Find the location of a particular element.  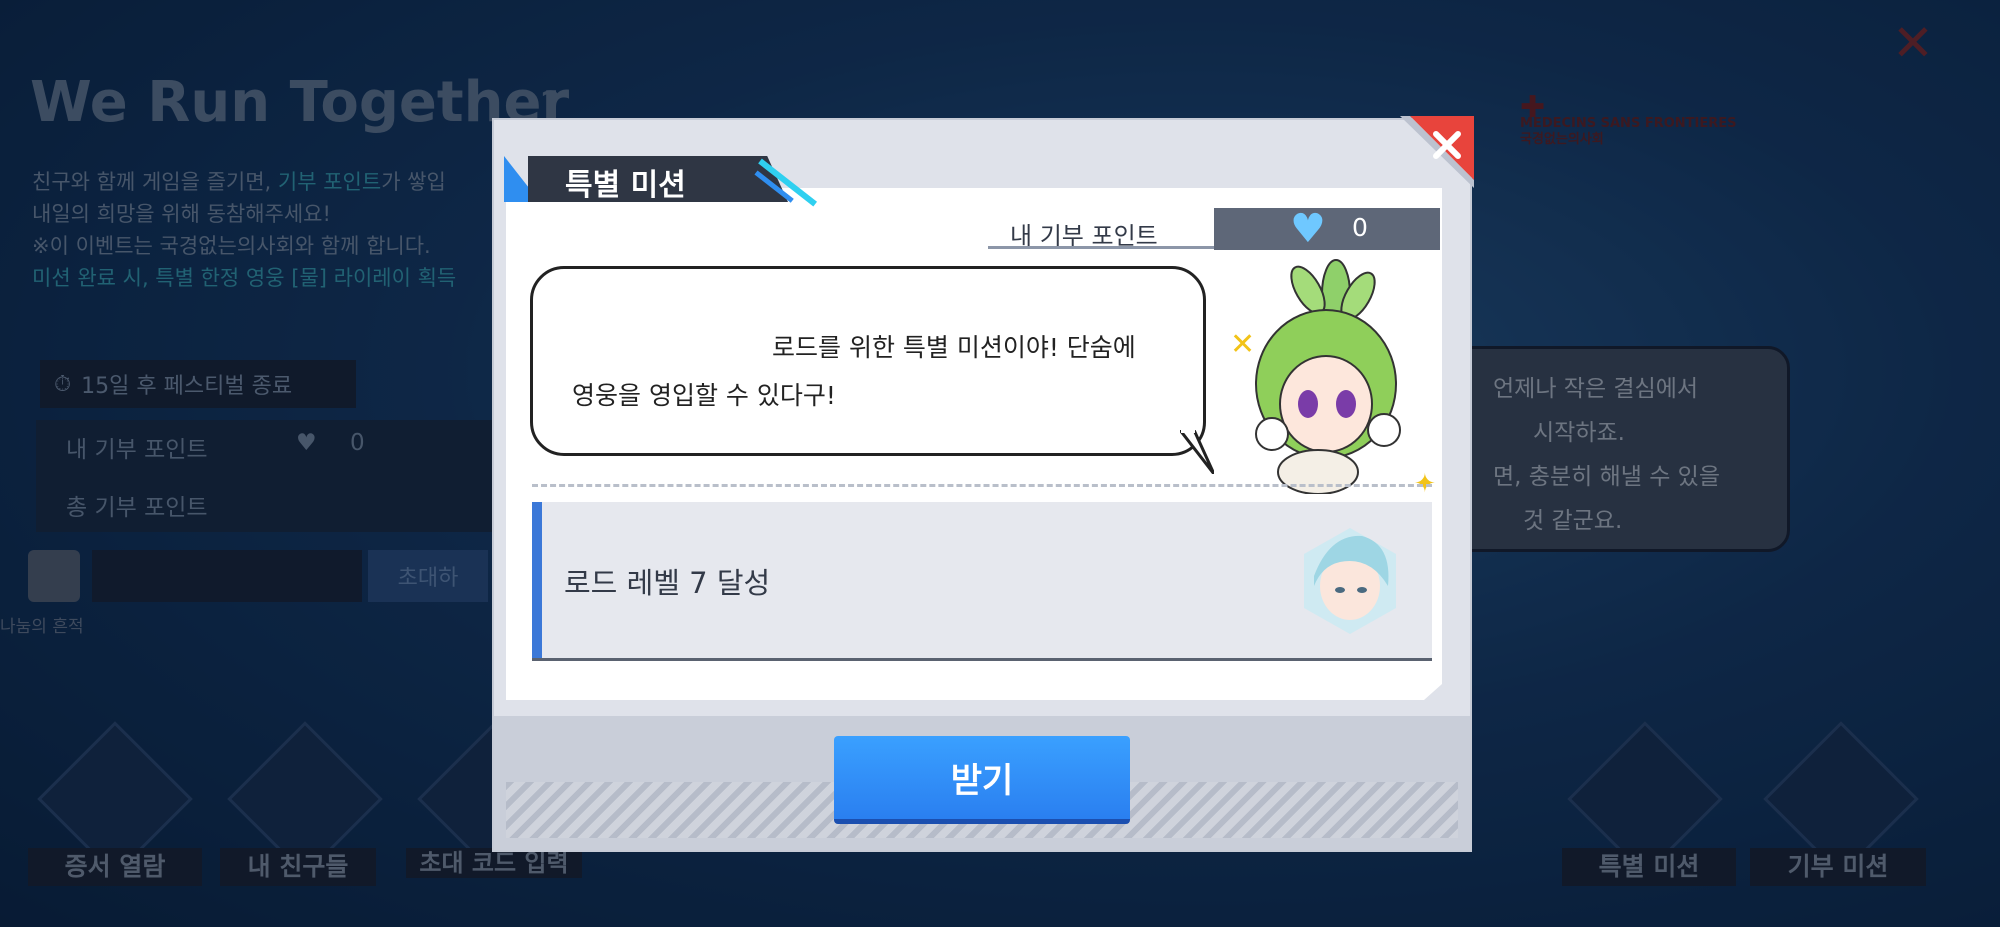

receive-button: 받기 is located at coordinates (982, 780).